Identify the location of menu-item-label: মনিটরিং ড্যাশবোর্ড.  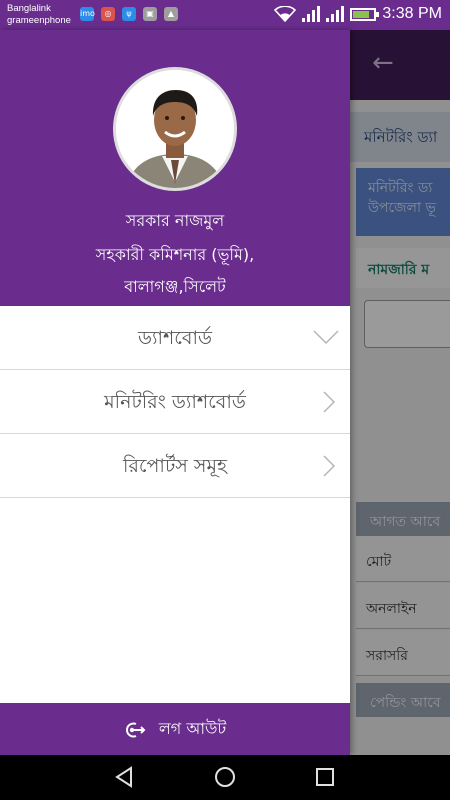
(175, 402).